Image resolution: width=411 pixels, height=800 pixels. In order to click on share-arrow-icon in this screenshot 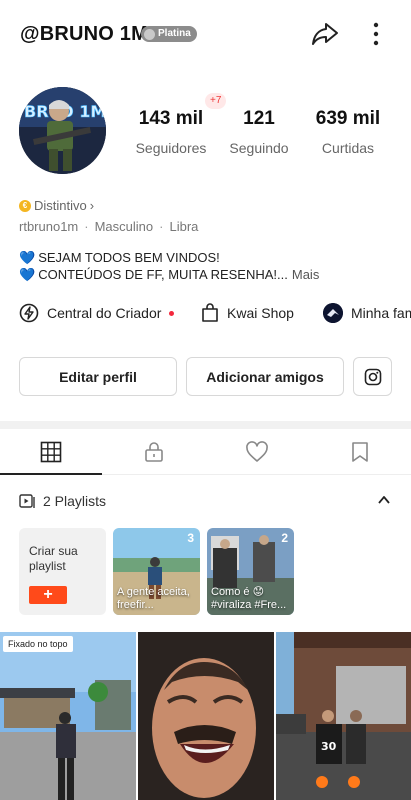, I will do `click(325, 34)`.